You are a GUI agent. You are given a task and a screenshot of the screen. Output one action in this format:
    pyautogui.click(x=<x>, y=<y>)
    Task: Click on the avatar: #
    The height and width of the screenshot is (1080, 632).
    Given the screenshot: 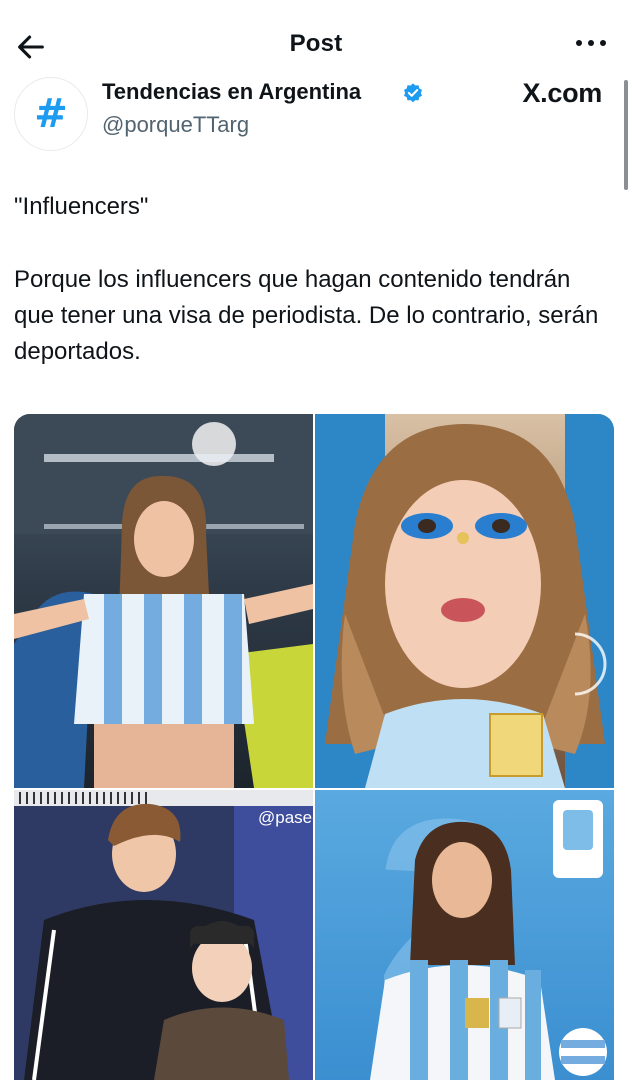 What is the action you would take?
    pyautogui.click(x=51, y=114)
    